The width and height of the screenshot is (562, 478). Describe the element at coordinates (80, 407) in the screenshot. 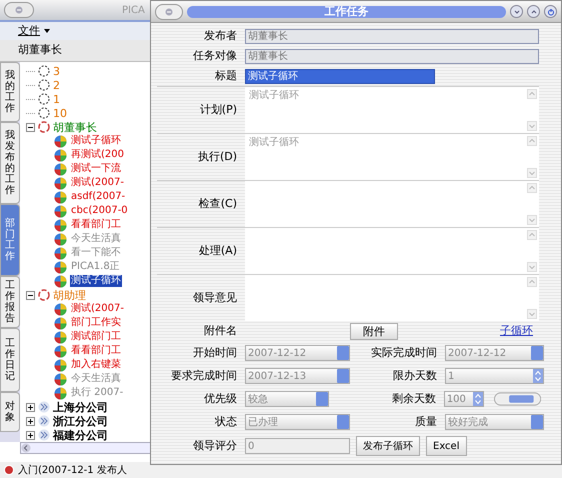

I see `tree-item: 上海分公司` at that location.